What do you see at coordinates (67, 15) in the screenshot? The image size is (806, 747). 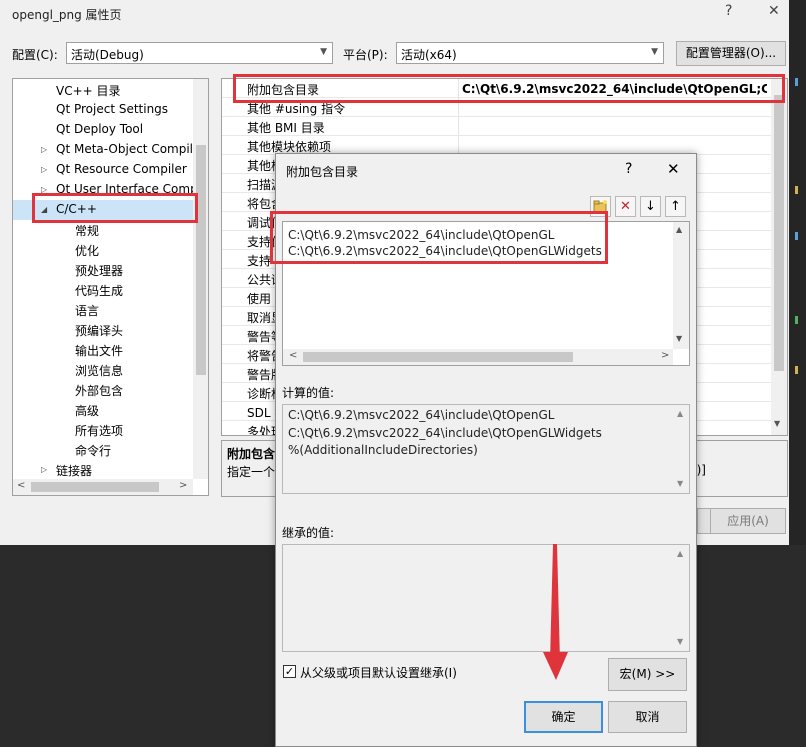 I see `window-title: opengl_png 属性页` at bounding box center [67, 15].